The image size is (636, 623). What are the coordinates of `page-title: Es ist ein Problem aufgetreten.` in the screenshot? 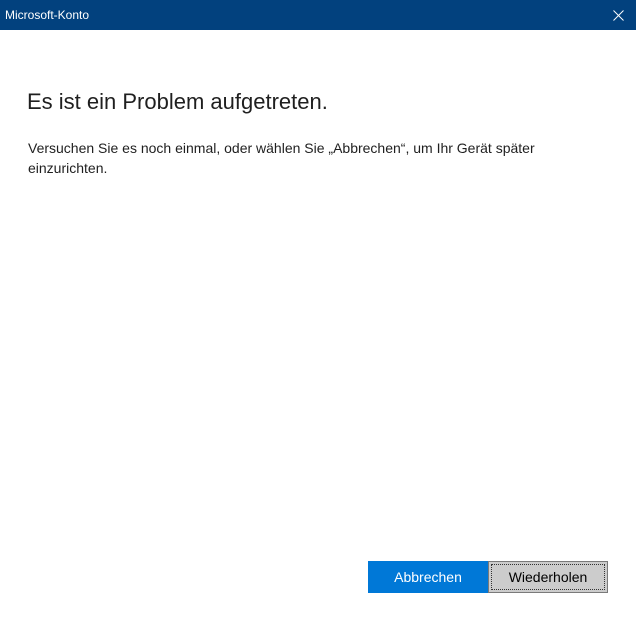 It's located at (177, 101).